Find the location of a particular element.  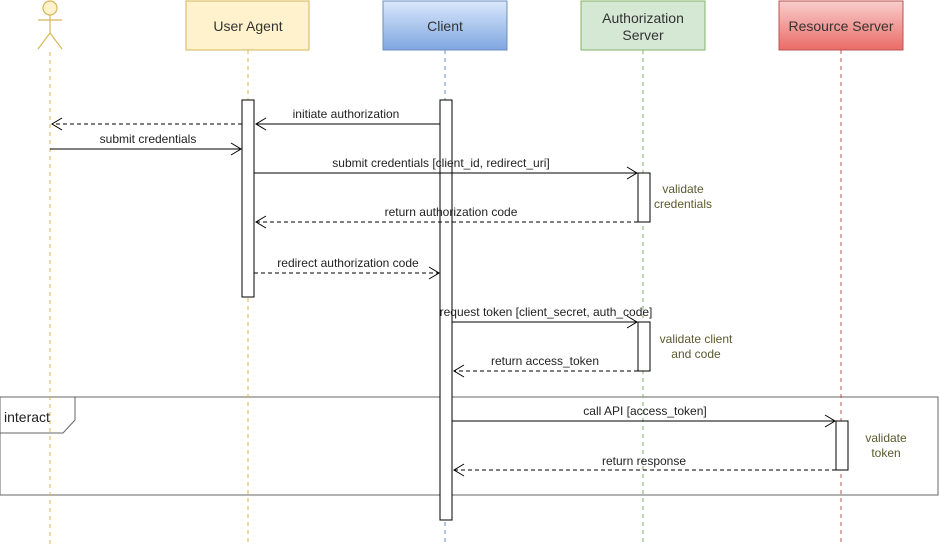

participant-resource-server: Resource Server is located at coordinates (841, 25).